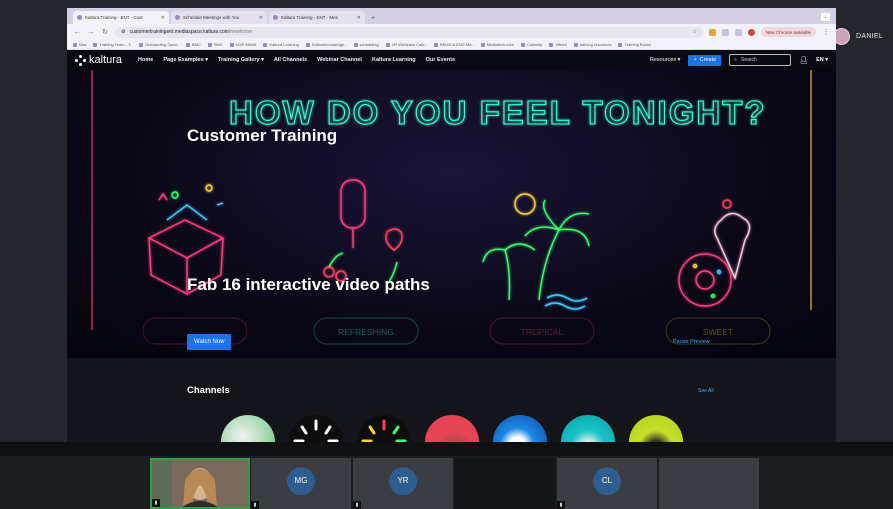  What do you see at coordinates (105, 32) in the screenshot?
I see `reload-icon: ↻` at bounding box center [105, 32].